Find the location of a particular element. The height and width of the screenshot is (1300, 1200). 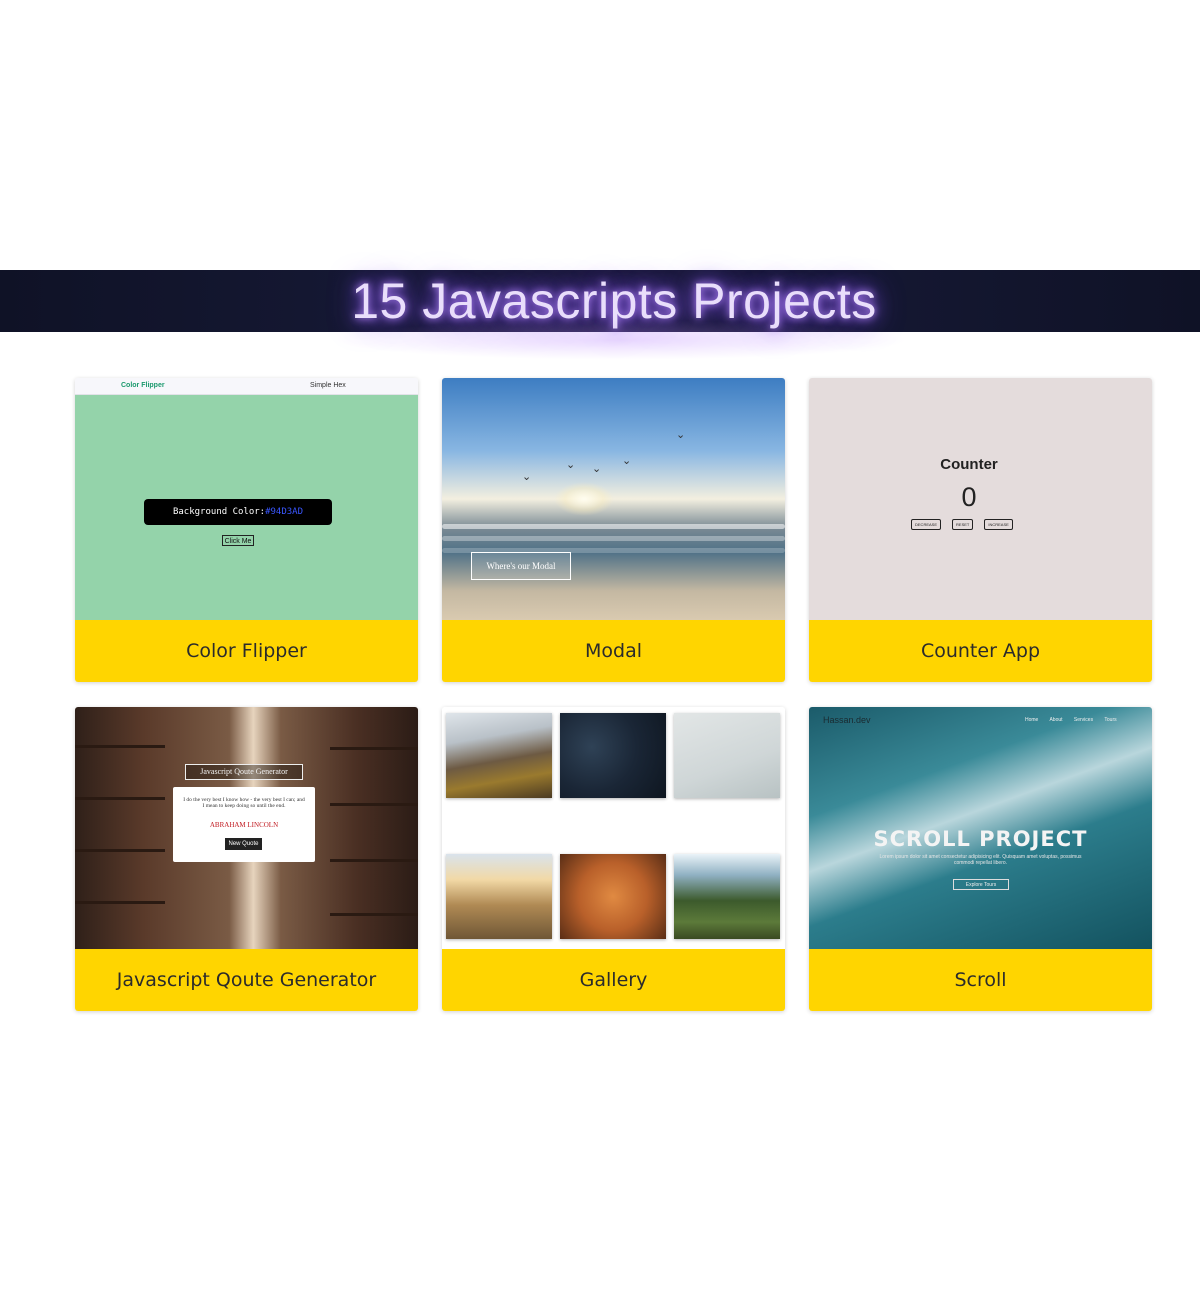

preview-color-value: #94D3AD is located at coordinates (284, 512).